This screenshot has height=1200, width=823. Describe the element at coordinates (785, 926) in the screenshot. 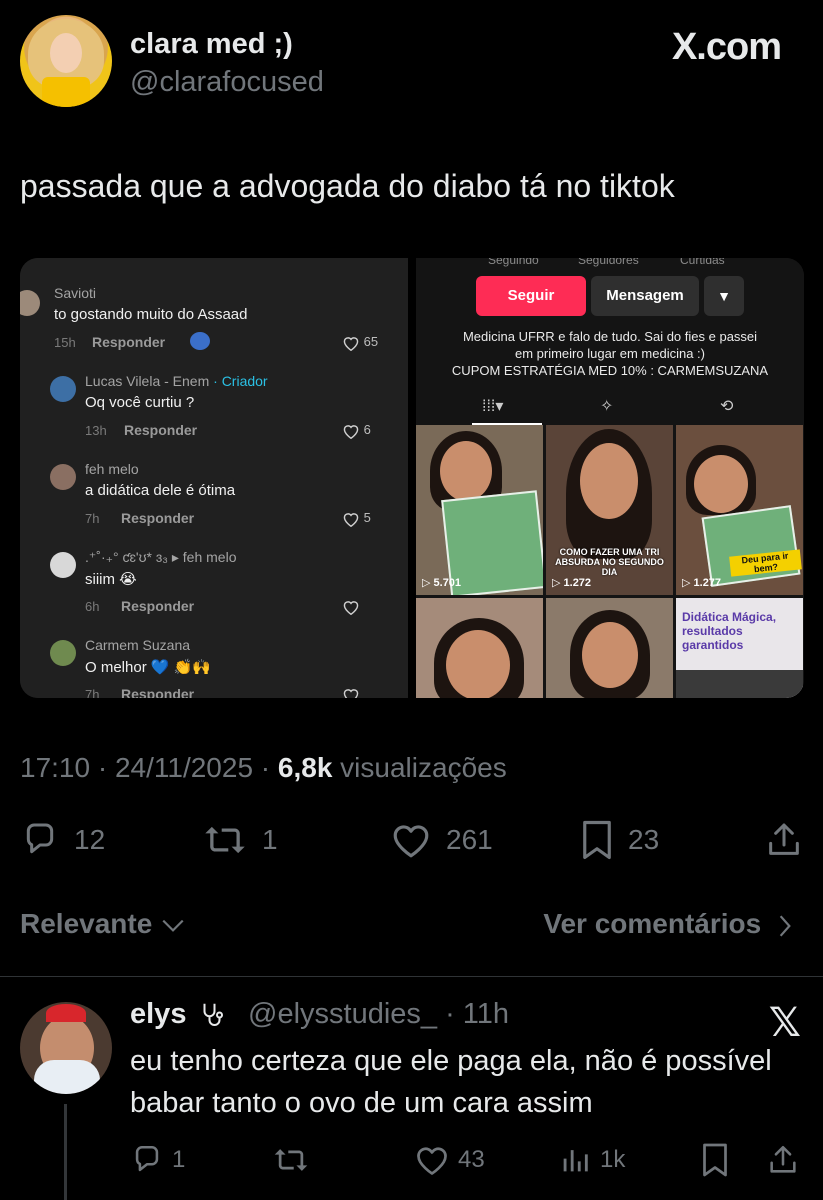

I see `chevron-right-icon` at that location.